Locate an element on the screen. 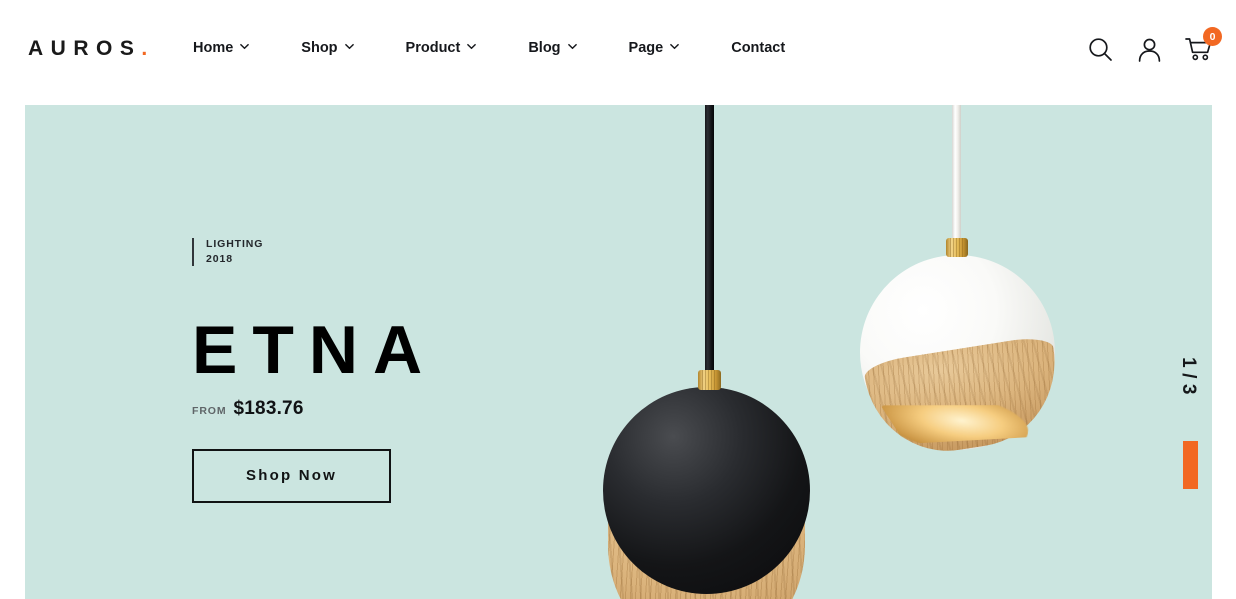 The width and height of the screenshot is (1236, 599). product-image-white-pendant-lamp is located at coordinates (960, 285).